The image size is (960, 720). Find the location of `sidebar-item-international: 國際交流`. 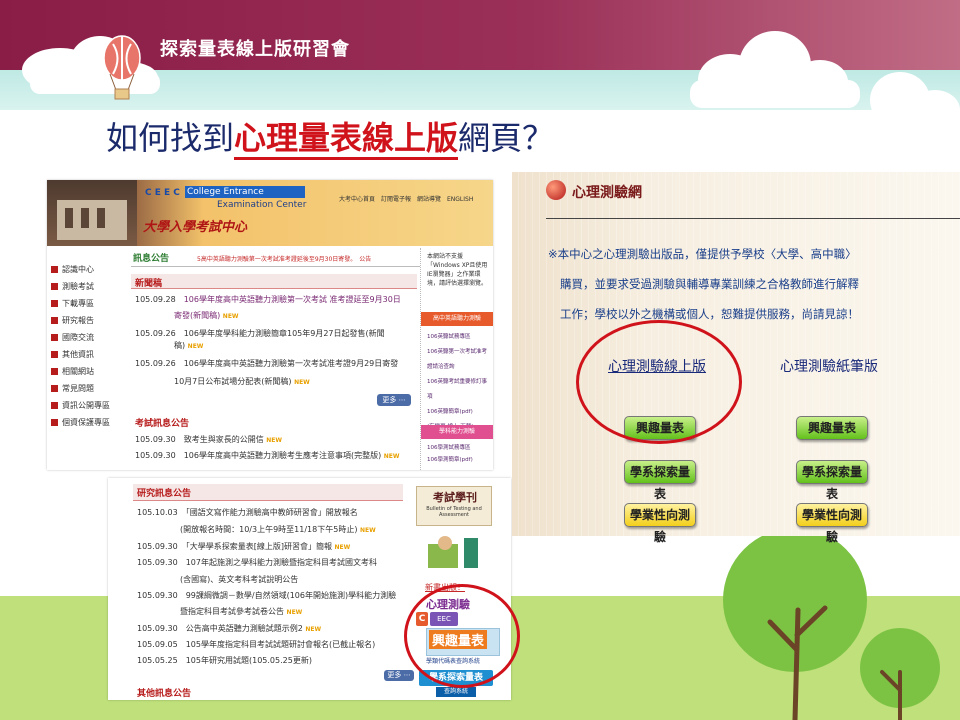

sidebar-item-international: 國際交流 is located at coordinates (72, 337).